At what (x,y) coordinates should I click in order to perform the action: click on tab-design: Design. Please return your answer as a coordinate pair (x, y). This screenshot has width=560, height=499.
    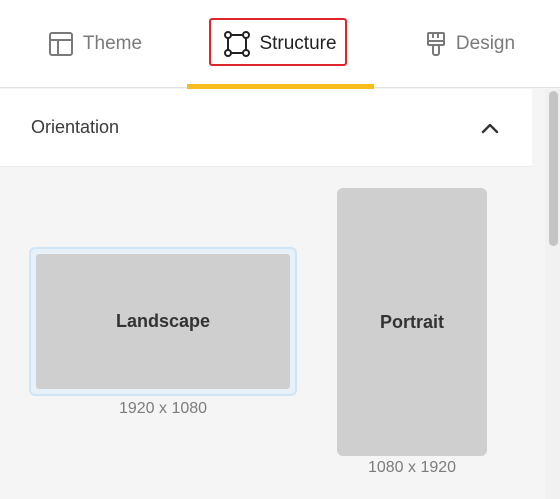
    Looking at the image, I should click on (470, 44).